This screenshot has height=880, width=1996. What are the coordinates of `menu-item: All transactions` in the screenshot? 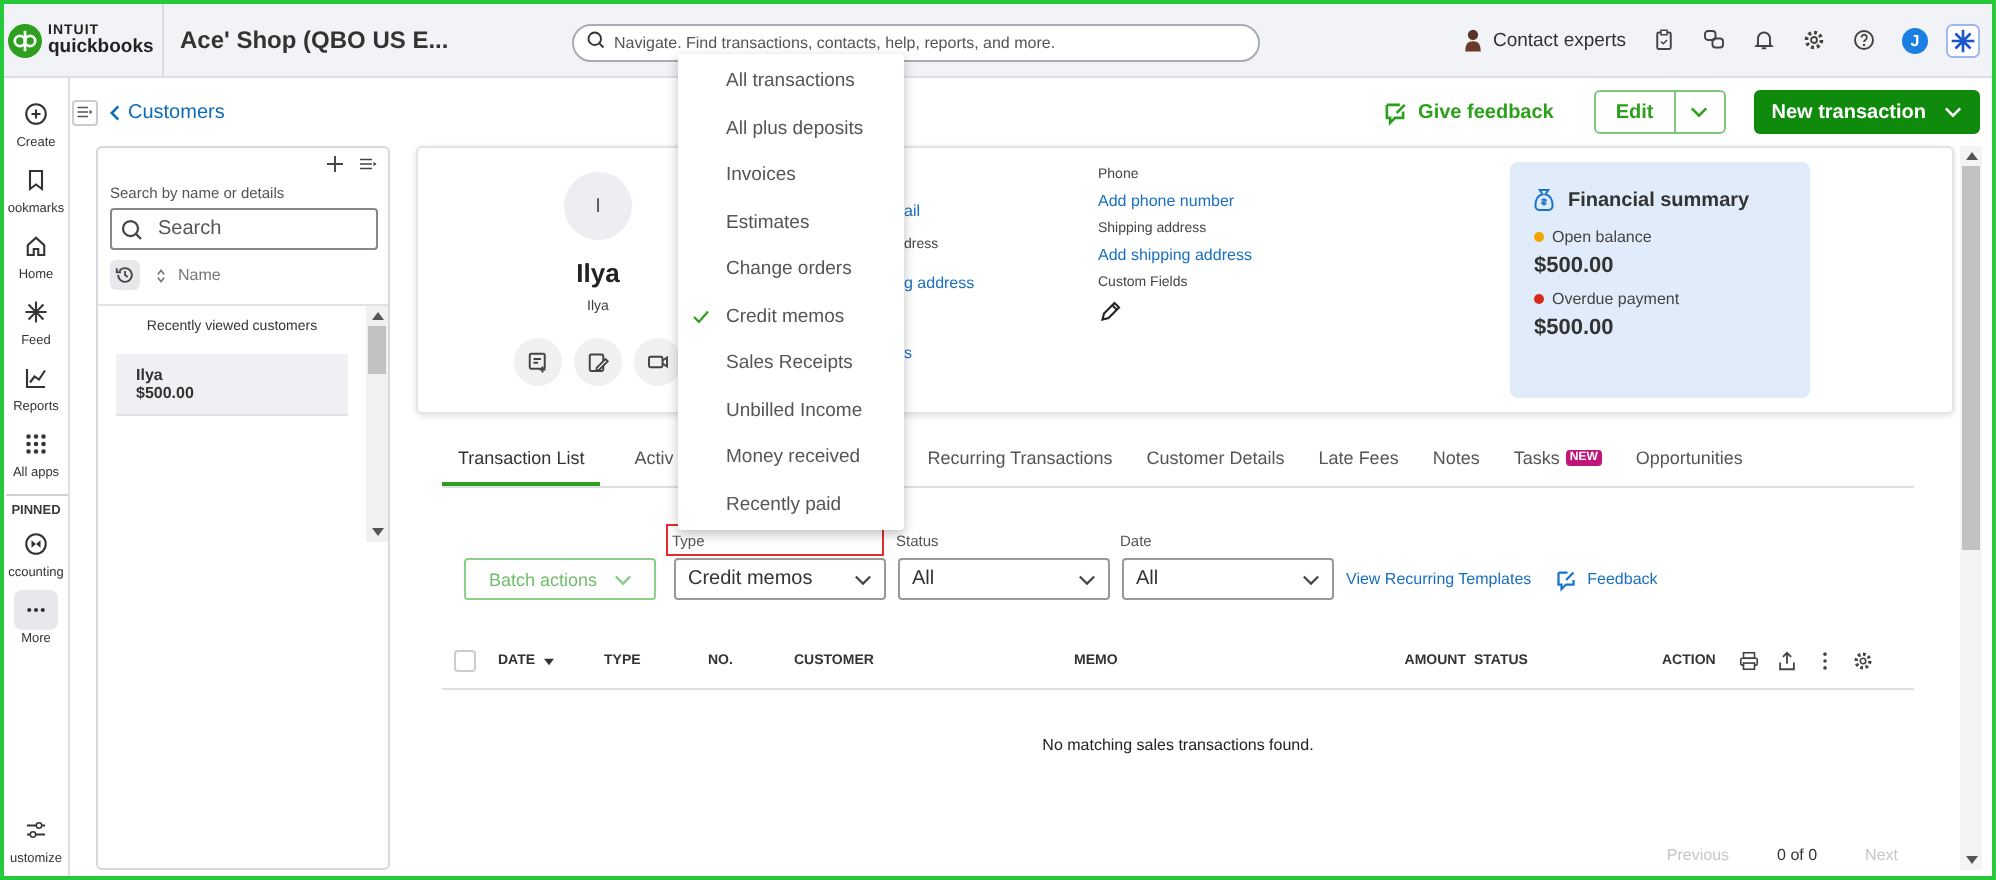 It's located at (791, 81).